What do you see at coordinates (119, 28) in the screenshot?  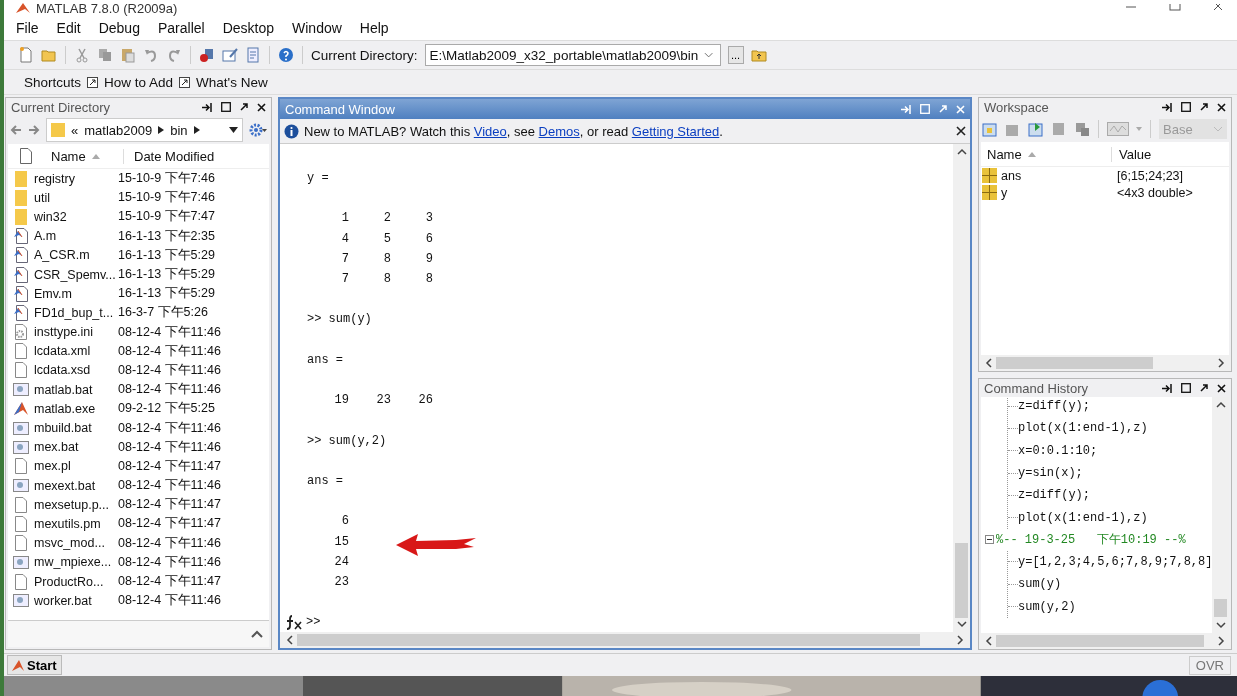 I see `menu-item: Debug` at bounding box center [119, 28].